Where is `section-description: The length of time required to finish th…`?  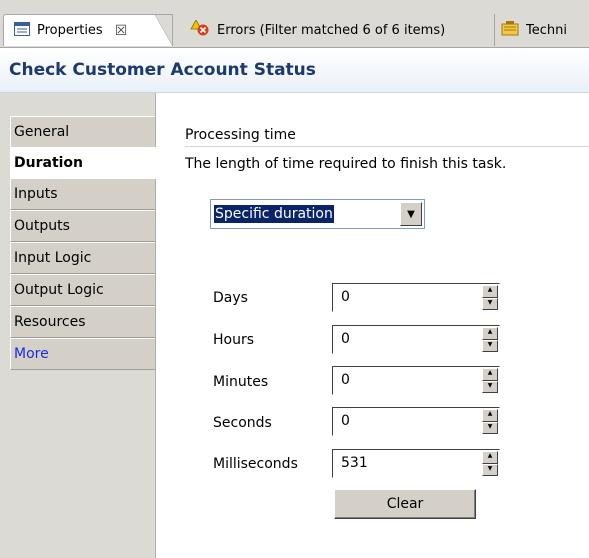 section-description: The length of time required to finish th… is located at coordinates (346, 164).